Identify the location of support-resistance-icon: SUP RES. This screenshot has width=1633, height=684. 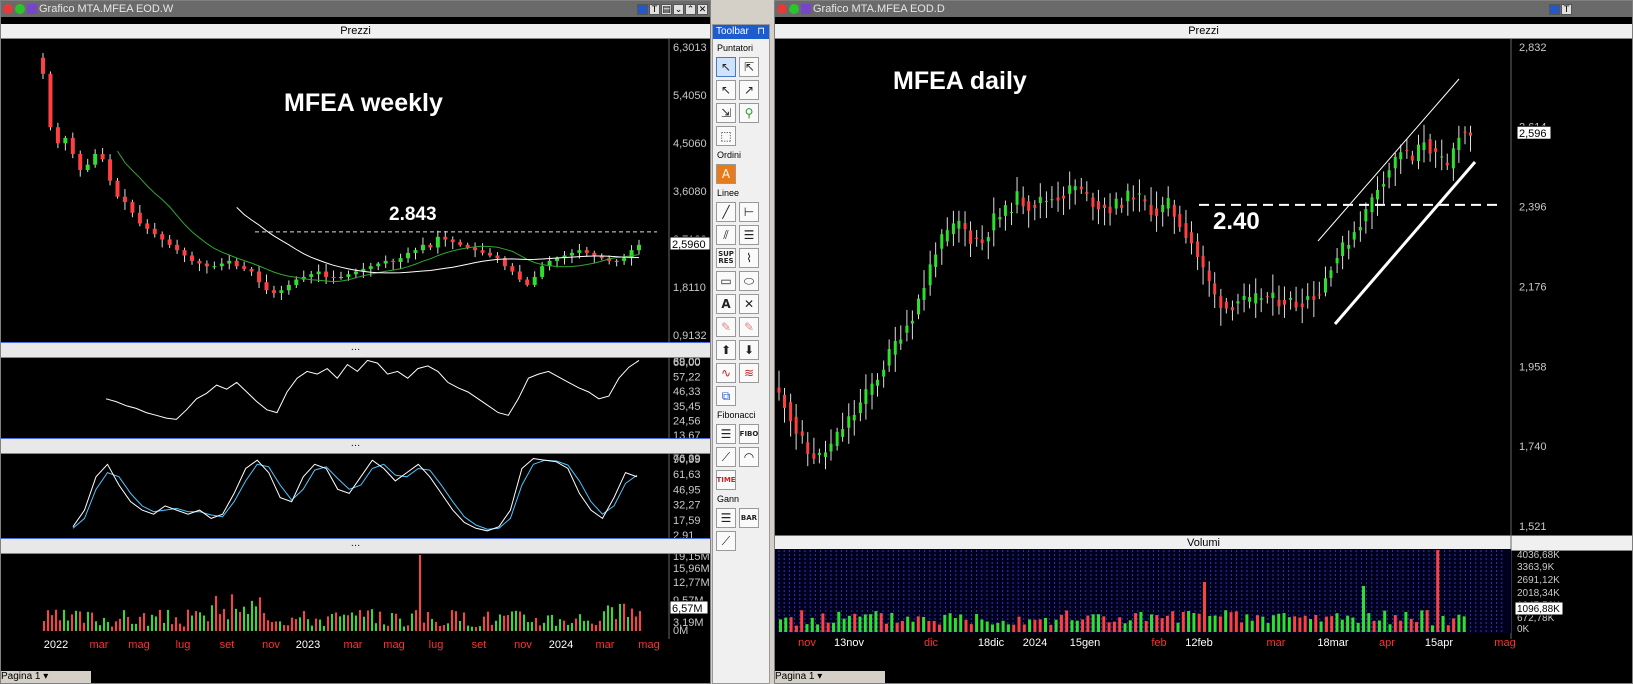
(726, 258).